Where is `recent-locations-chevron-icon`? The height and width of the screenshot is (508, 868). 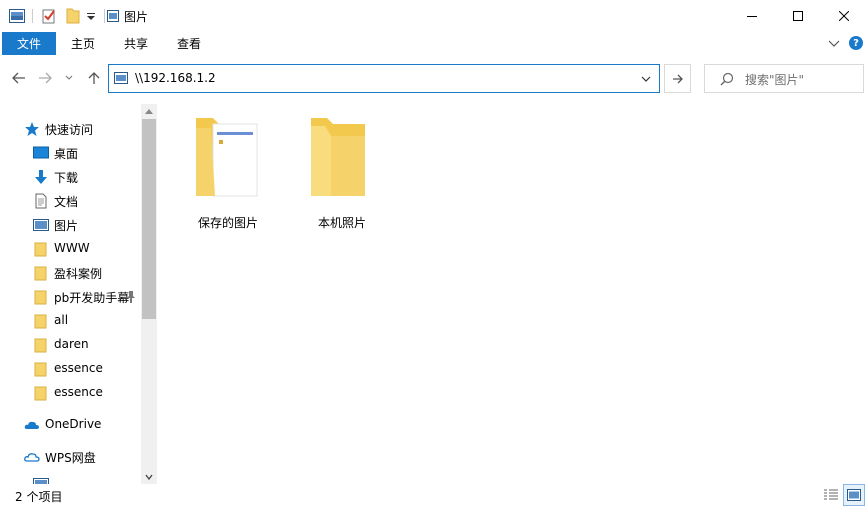
recent-locations-chevron-icon is located at coordinates (69, 78).